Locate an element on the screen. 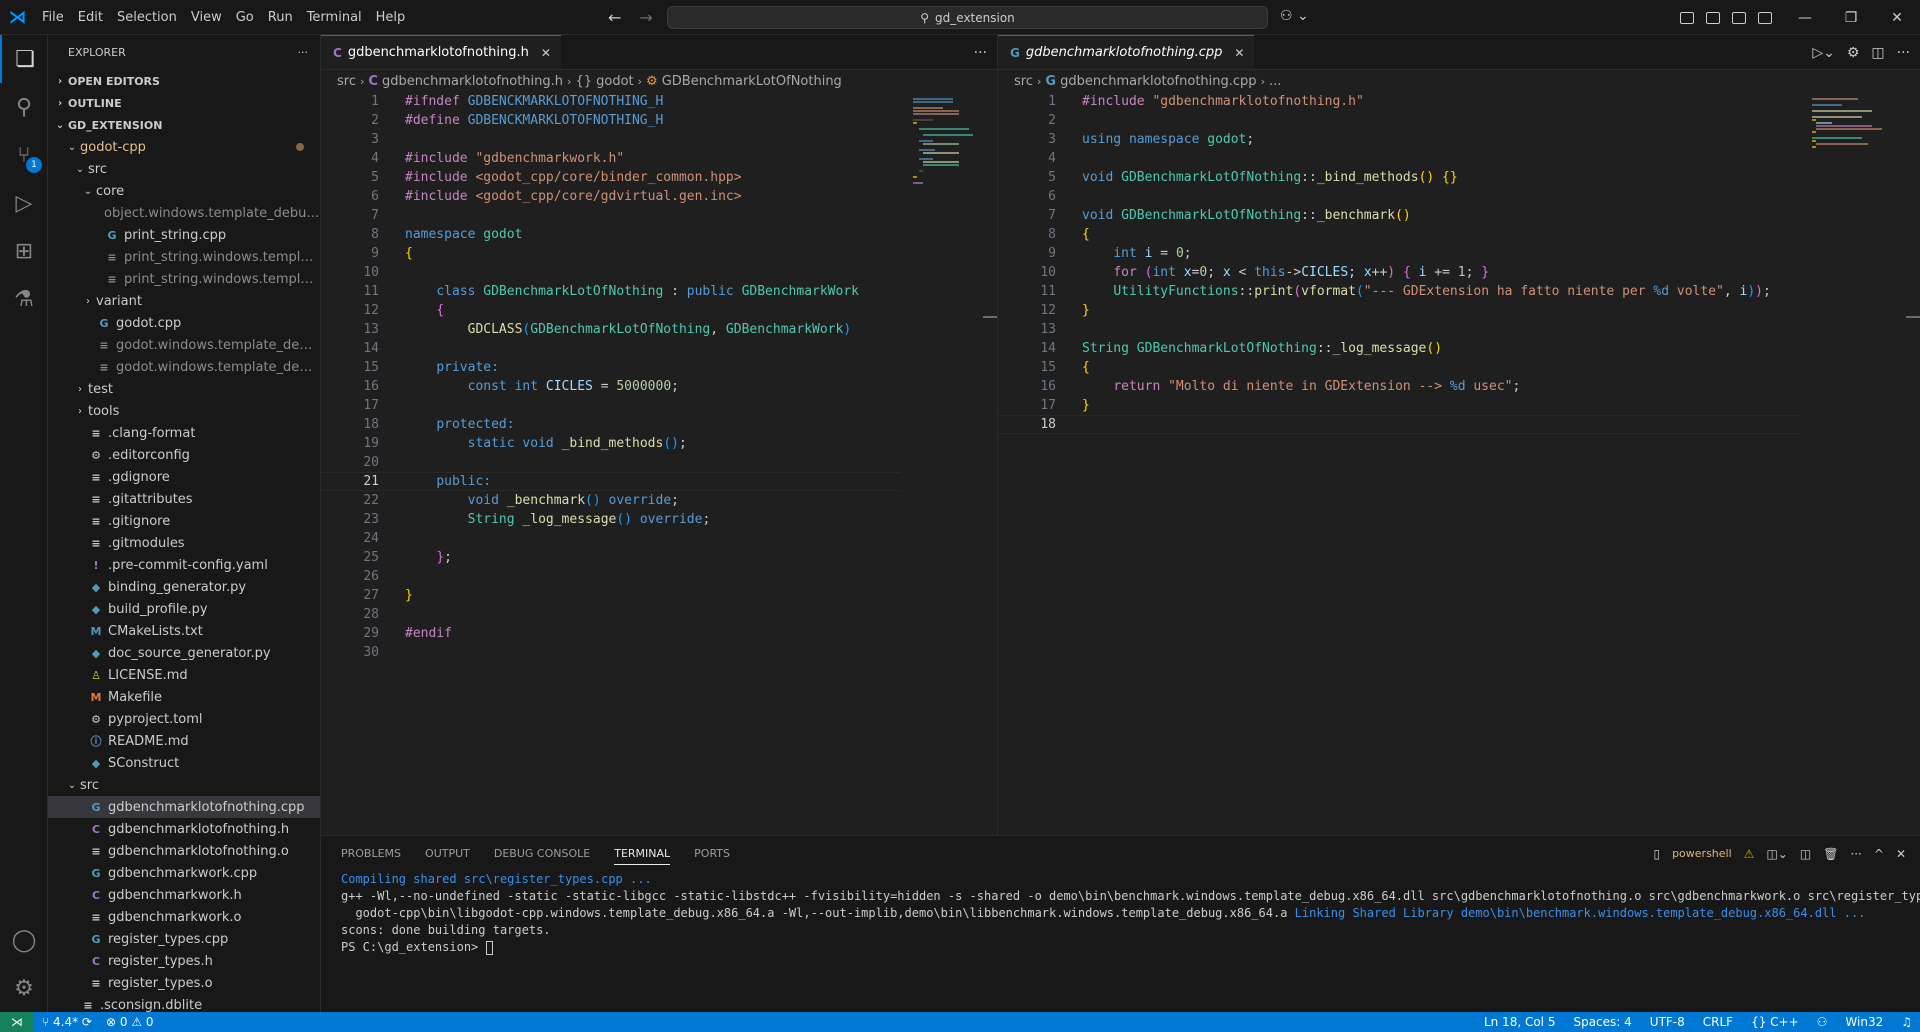 This screenshot has height=1032, width=1920. tree-item: › variant is located at coordinates (184, 301).